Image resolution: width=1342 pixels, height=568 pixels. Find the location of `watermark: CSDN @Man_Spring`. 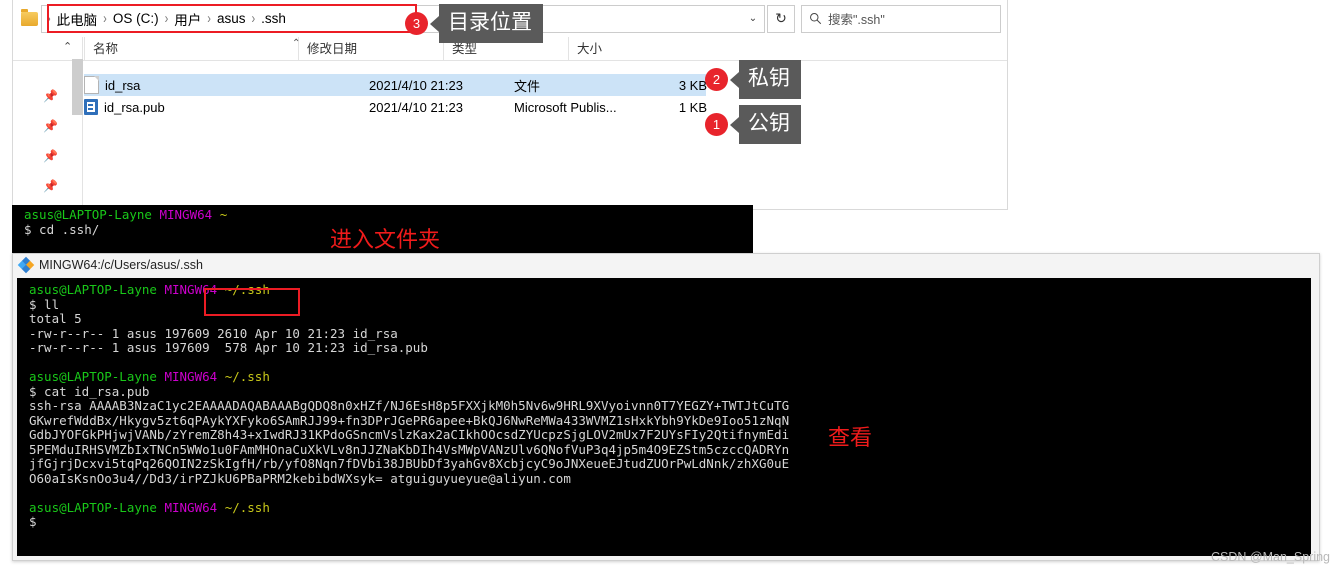

watermark: CSDN @Man_Spring is located at coordinates (1270, 557).